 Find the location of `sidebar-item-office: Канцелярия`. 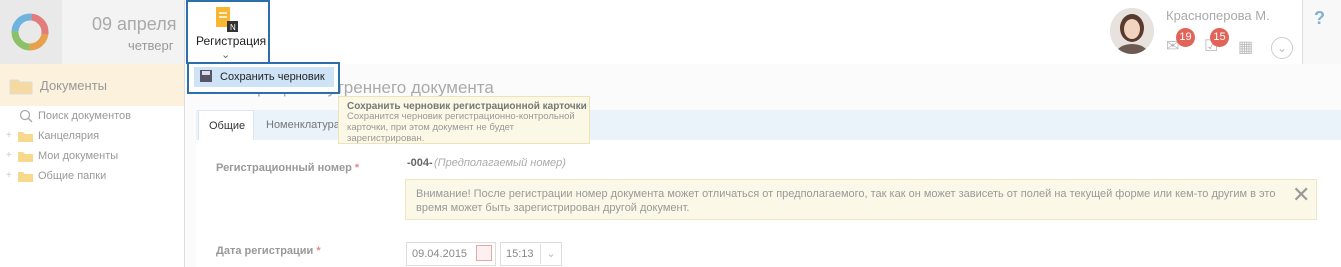

sidebar-item-office: Канцелярия is located at coordinates (68, 136).